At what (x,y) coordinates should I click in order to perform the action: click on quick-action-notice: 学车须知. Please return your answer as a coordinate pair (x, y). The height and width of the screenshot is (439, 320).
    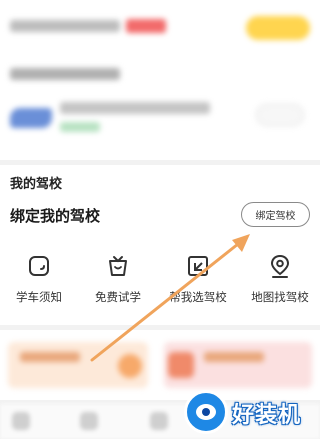
    Looking at the image, I should click on (39, 284).